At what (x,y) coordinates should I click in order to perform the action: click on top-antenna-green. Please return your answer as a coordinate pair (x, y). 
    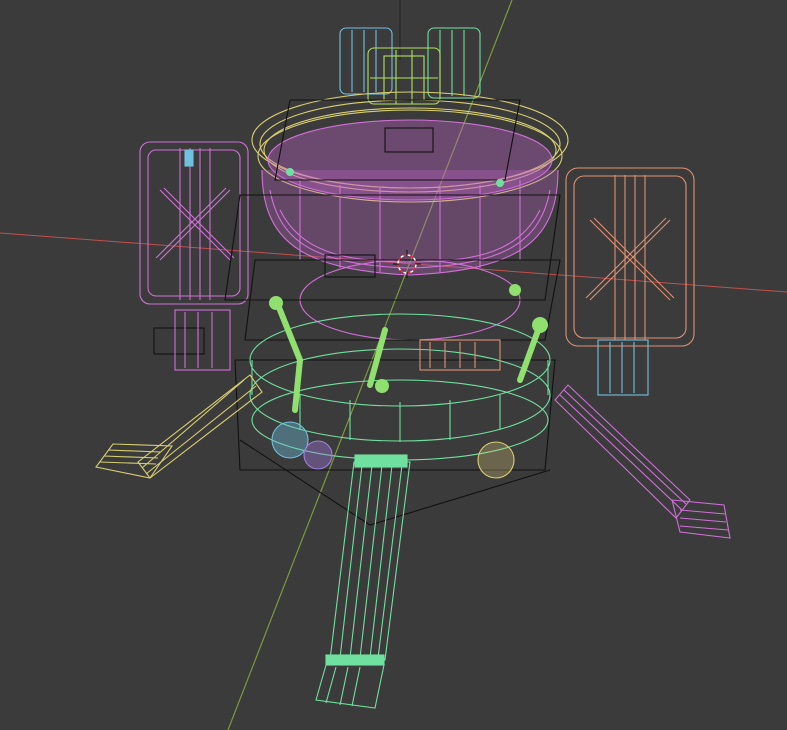
    Looking at the image, I should click on (454, 63).